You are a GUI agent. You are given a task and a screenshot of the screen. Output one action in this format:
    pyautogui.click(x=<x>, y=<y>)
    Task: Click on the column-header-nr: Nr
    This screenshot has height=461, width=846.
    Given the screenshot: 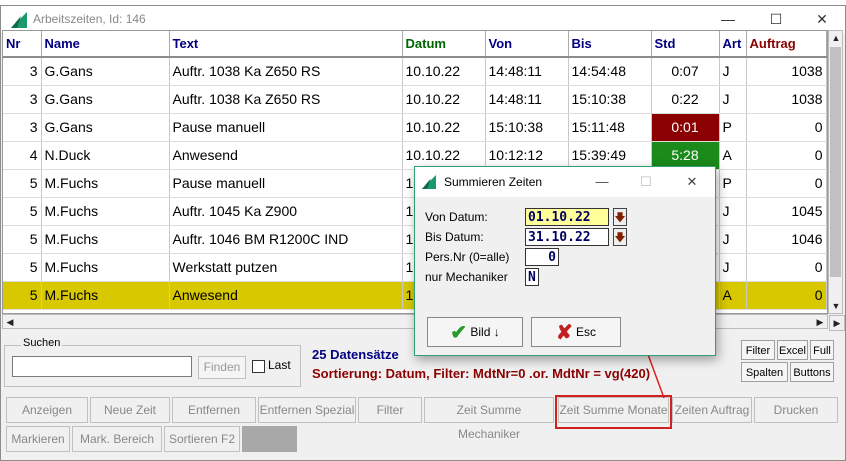 What is the action you would take?
    pyautogui.click(x=22, y=44)
    